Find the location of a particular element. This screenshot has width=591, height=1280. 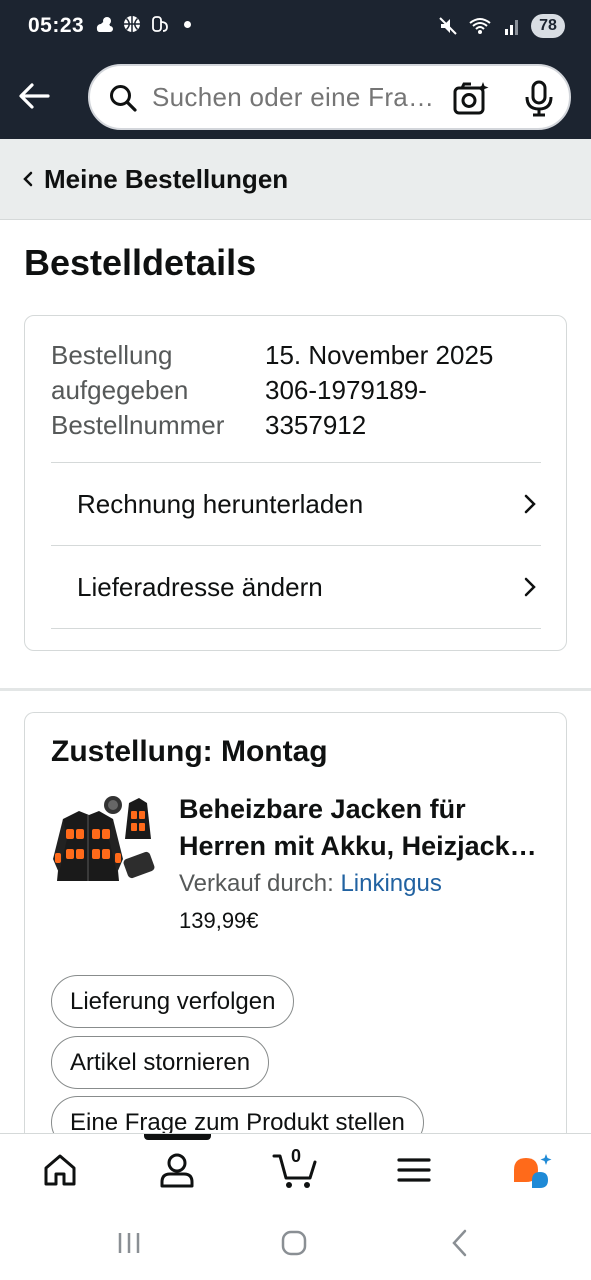

camera-search-icon is located at coordinates (471, 99).